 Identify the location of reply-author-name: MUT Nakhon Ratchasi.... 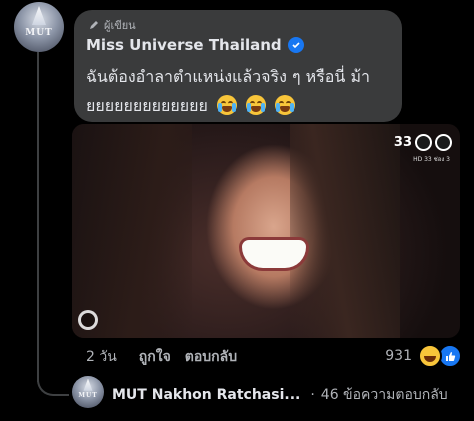
(206, 395).